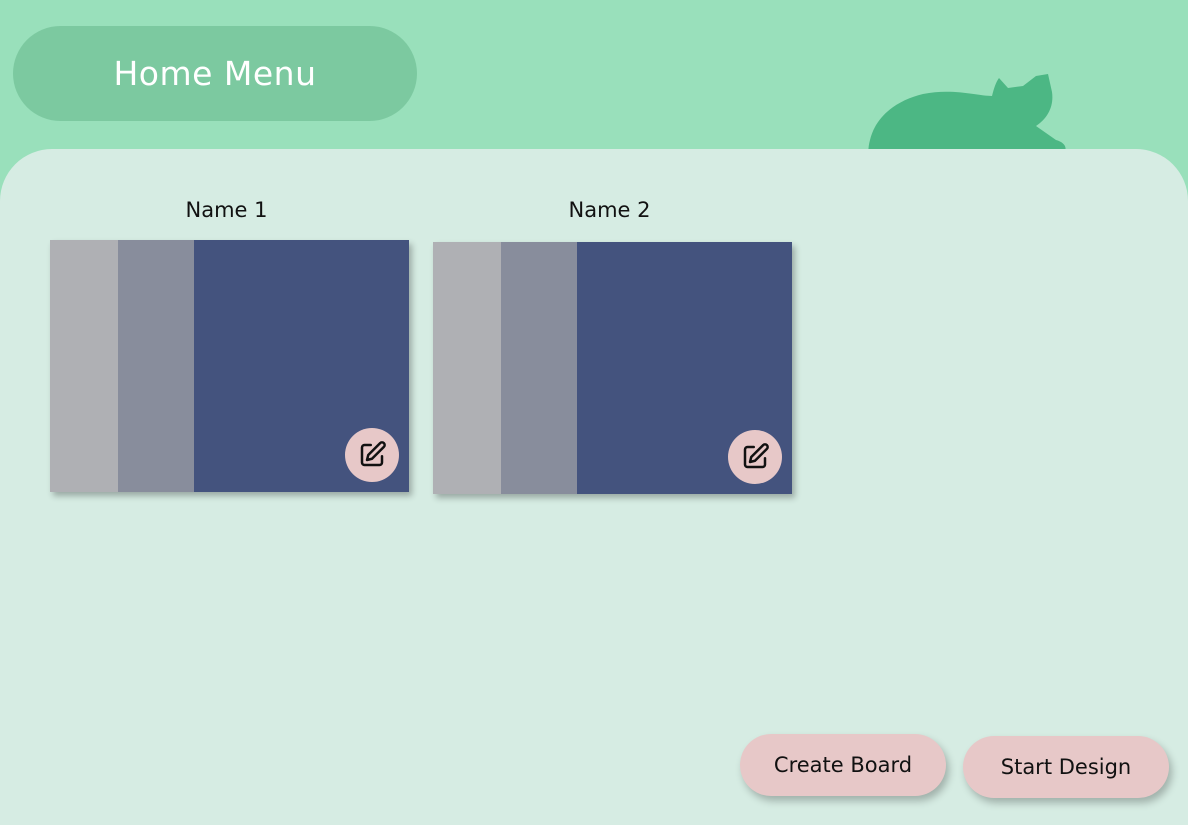  I want to click on board-card-1: Name 1, so click(229, 348).